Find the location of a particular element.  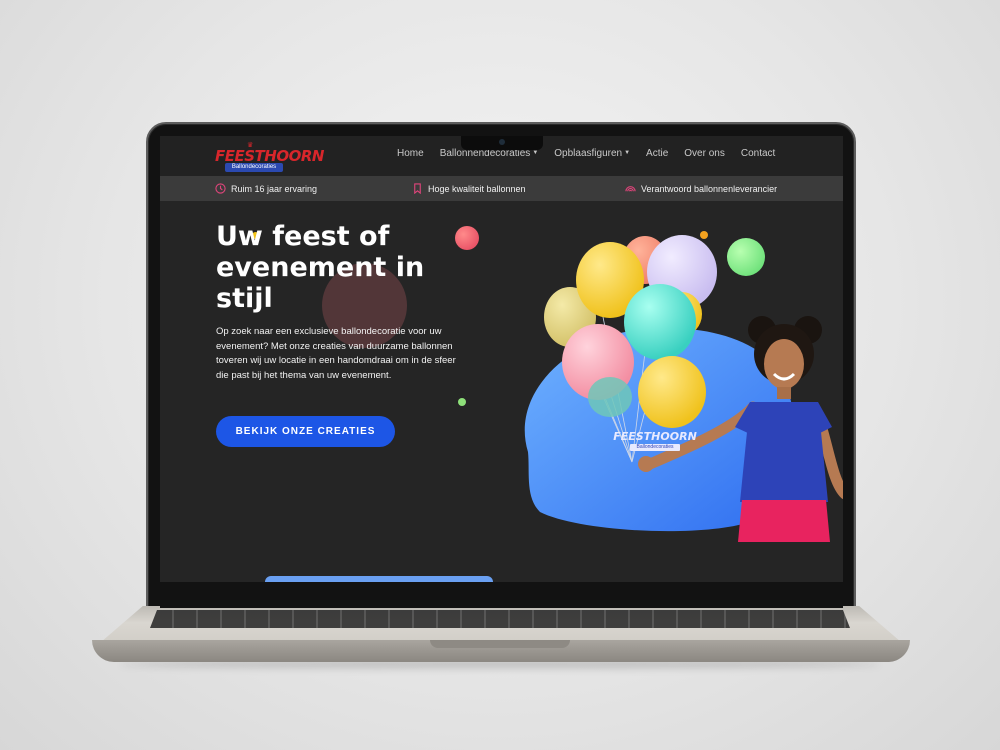

keyboard-keys is located at coordinates (500, 619).